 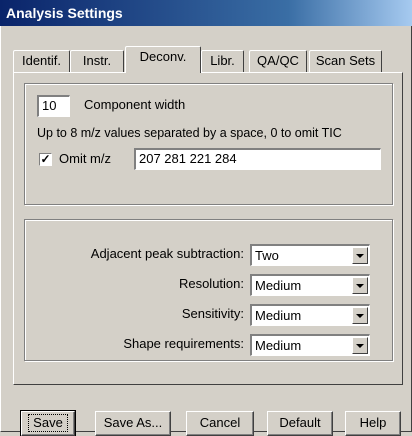 I want to click on tab-qaqc: QA/QC, so click(x=278, y=61).